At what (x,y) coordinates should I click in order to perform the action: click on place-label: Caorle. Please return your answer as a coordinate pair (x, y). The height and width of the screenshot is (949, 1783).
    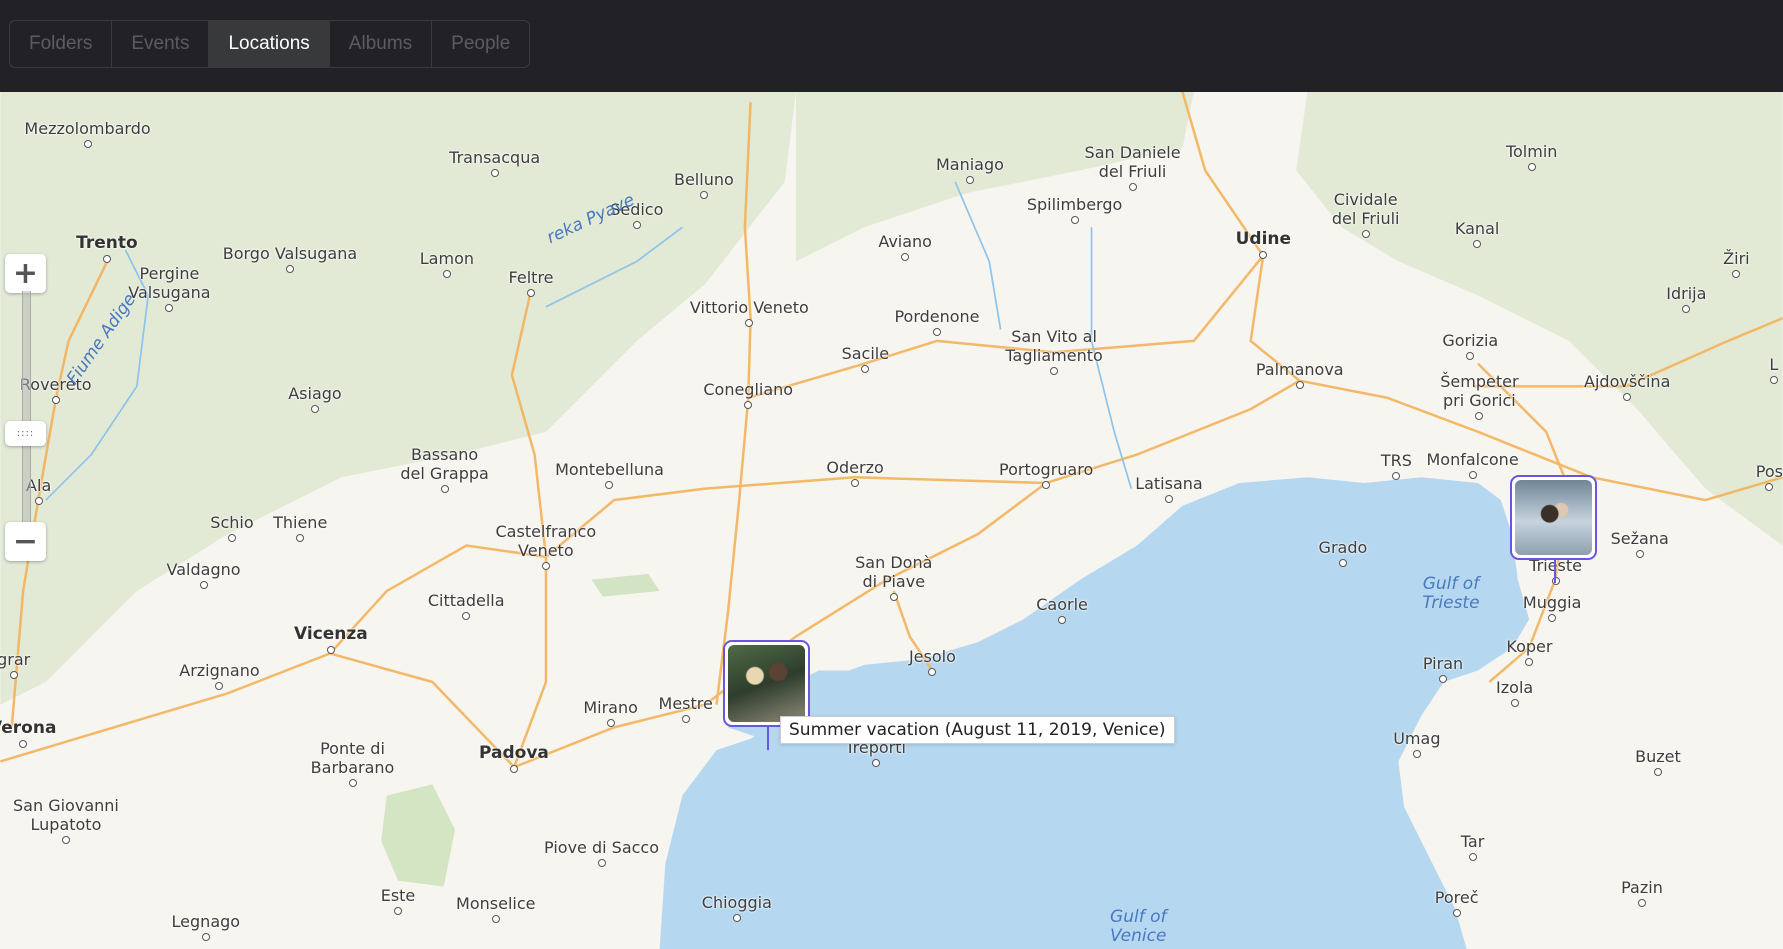
    Looking at the image, I should click on (1062, 604).